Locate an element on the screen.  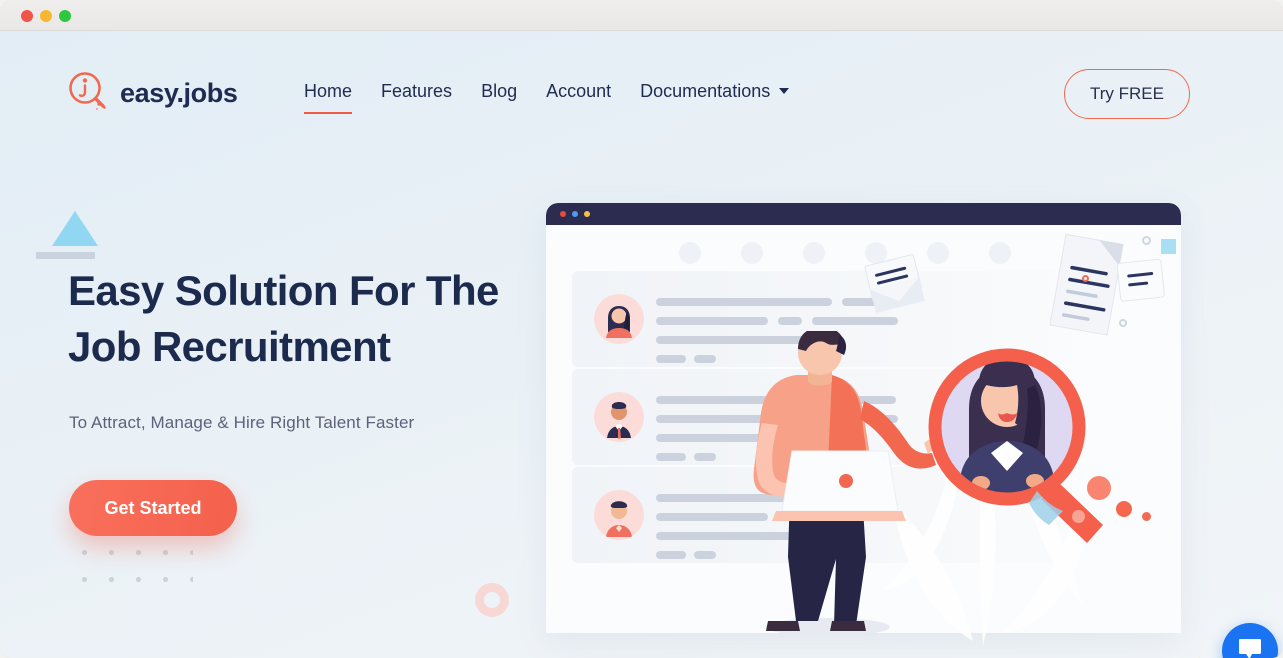
nav-item-documentations: Documentations is located at coordinates (715, 97).